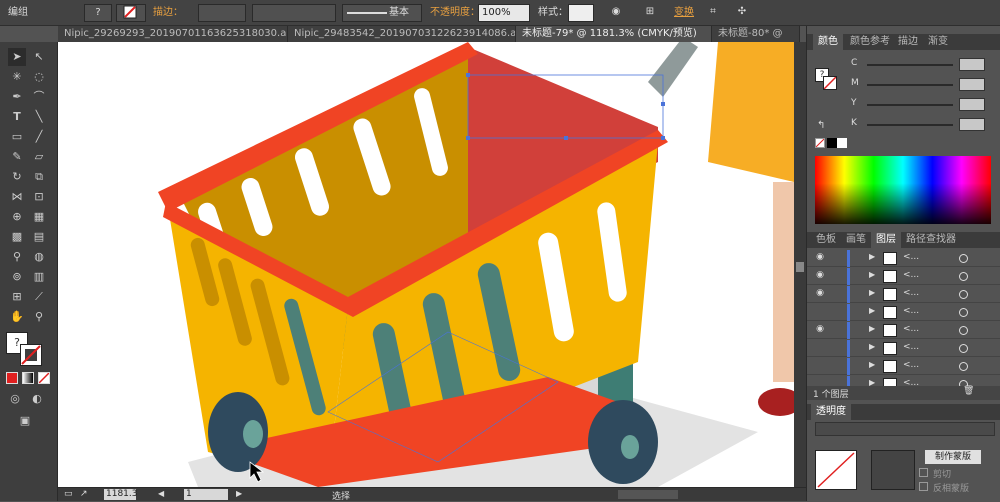 The image size is (1000, 502). I want to click on navigate-icon: ↗, so click(84, 494).